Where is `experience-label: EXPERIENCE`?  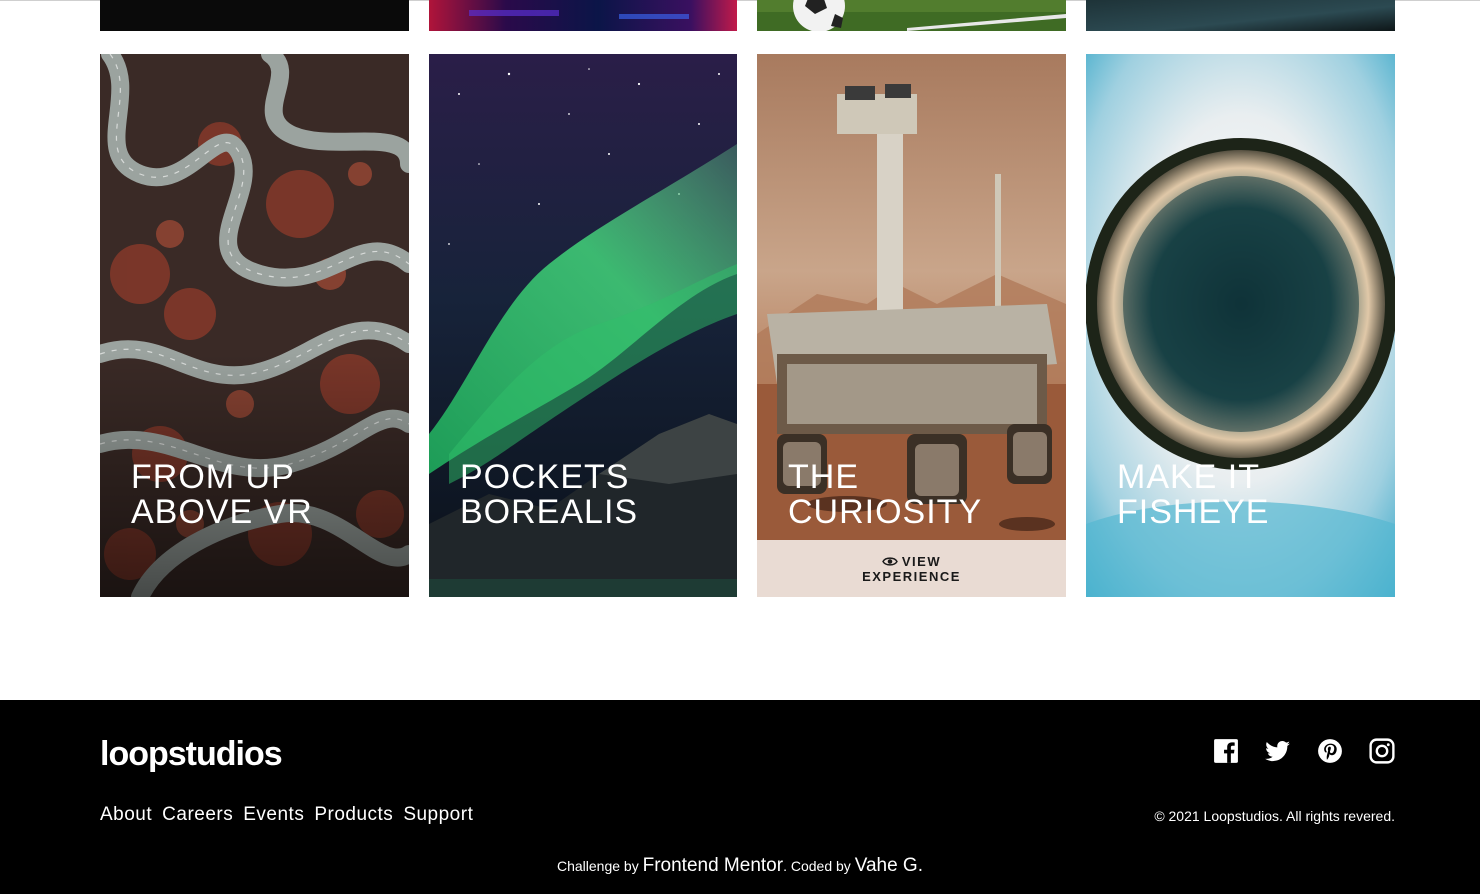 experience-label: EXPERIENCE is located at coordinates (911, 576).